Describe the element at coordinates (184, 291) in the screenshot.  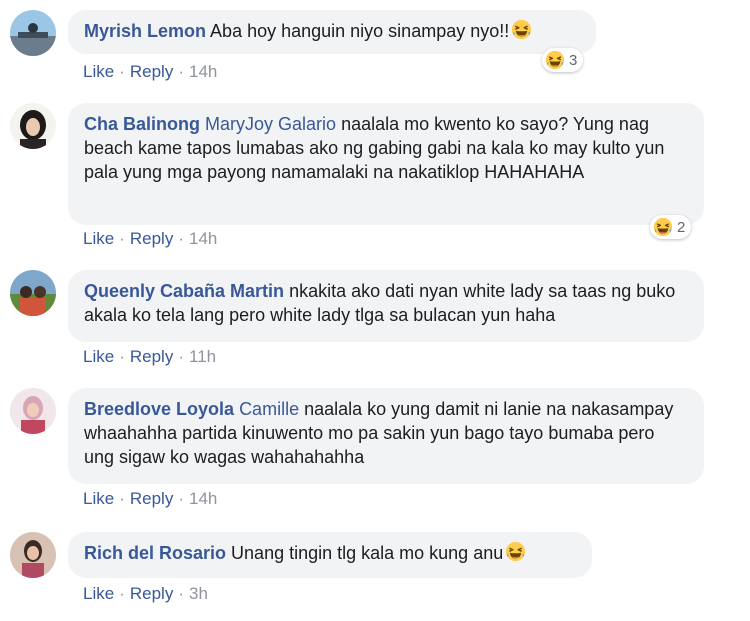
I see `comment-author: Queenly Cabaña Martin` at that location.